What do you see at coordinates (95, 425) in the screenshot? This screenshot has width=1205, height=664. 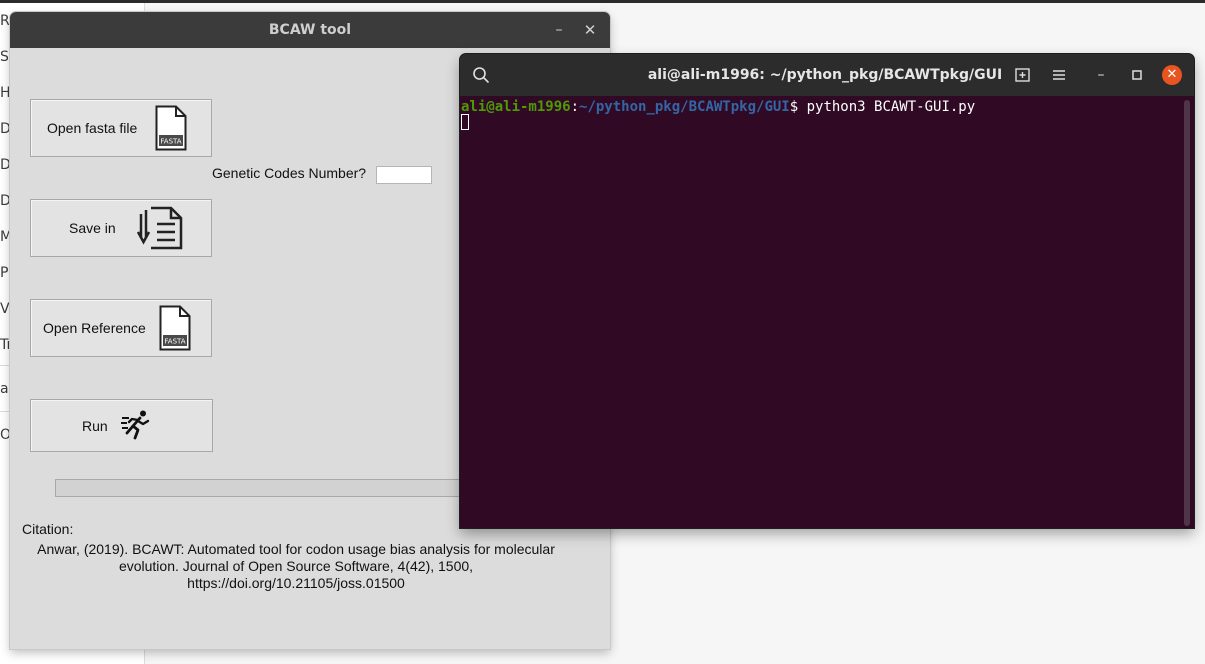 I see `run-label: Run` at bounding box center [95, 425].